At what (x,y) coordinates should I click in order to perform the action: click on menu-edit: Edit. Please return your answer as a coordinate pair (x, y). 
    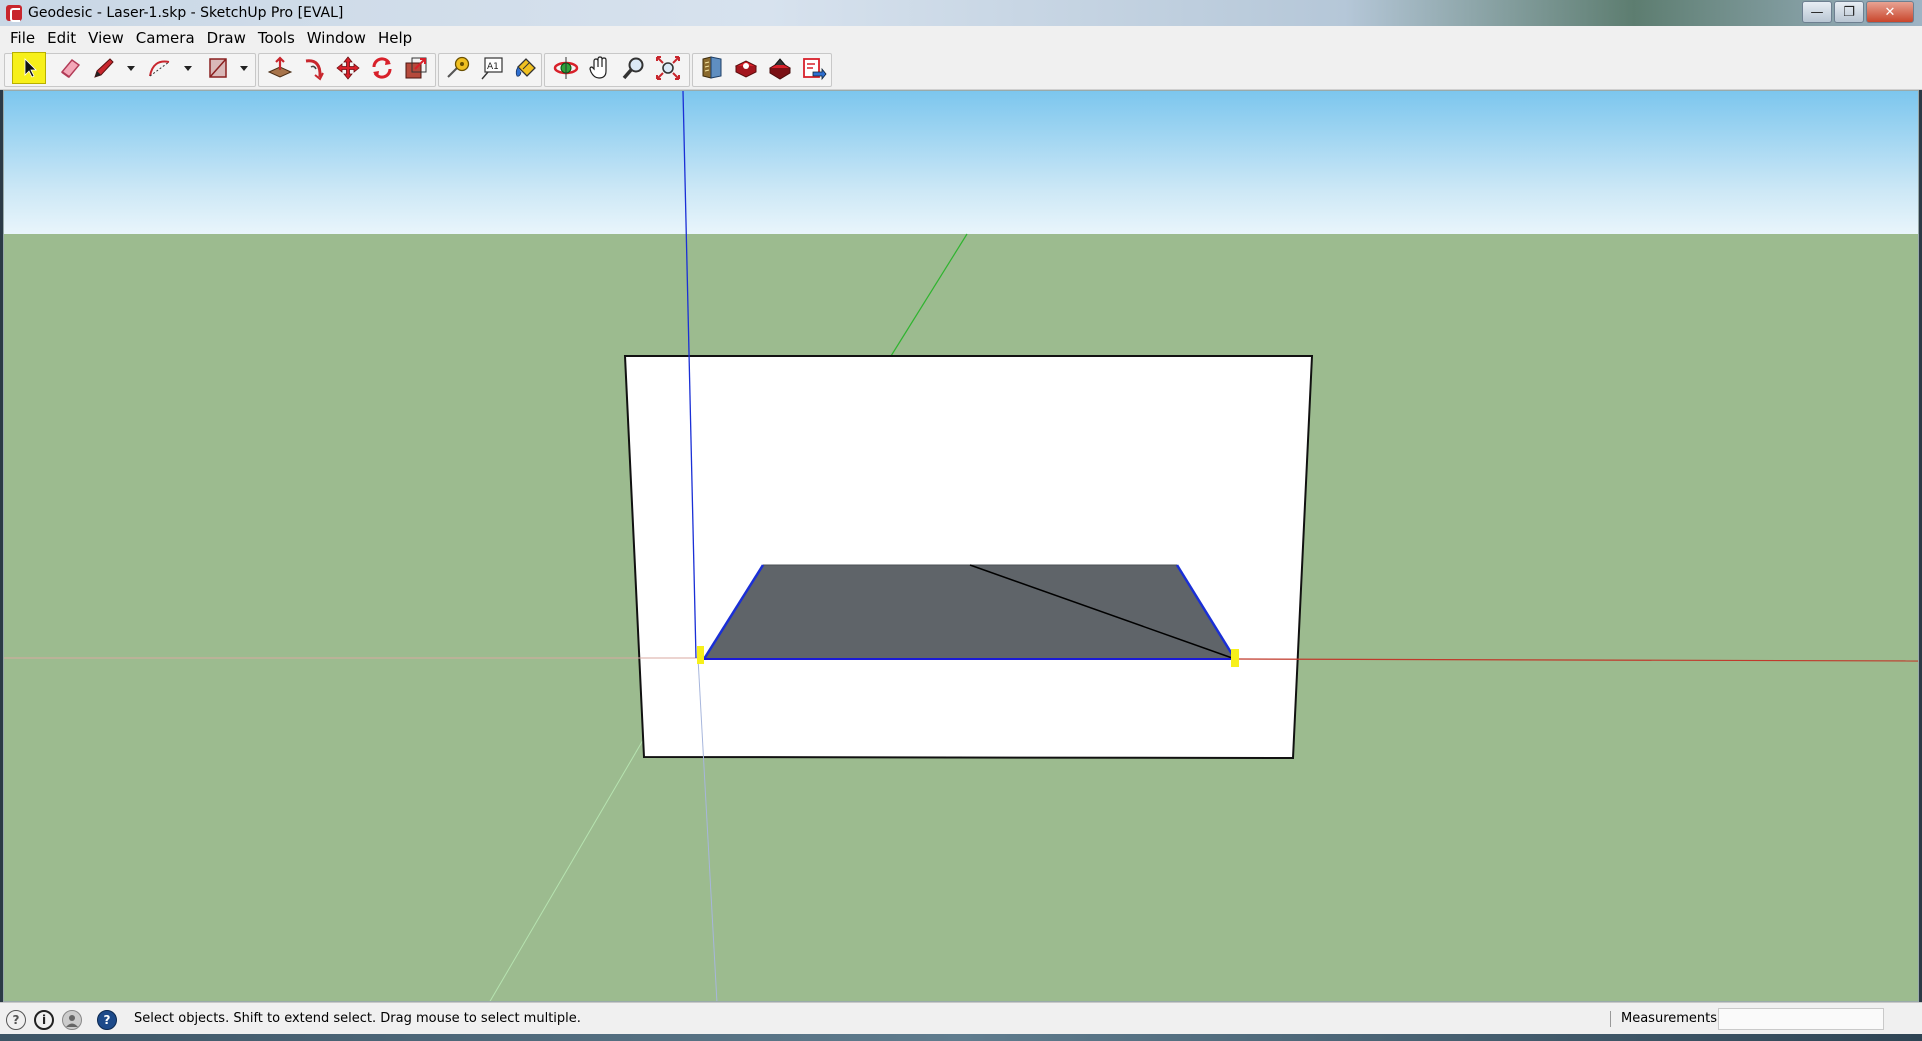
    Looking at the image, I should click on (61, 38).